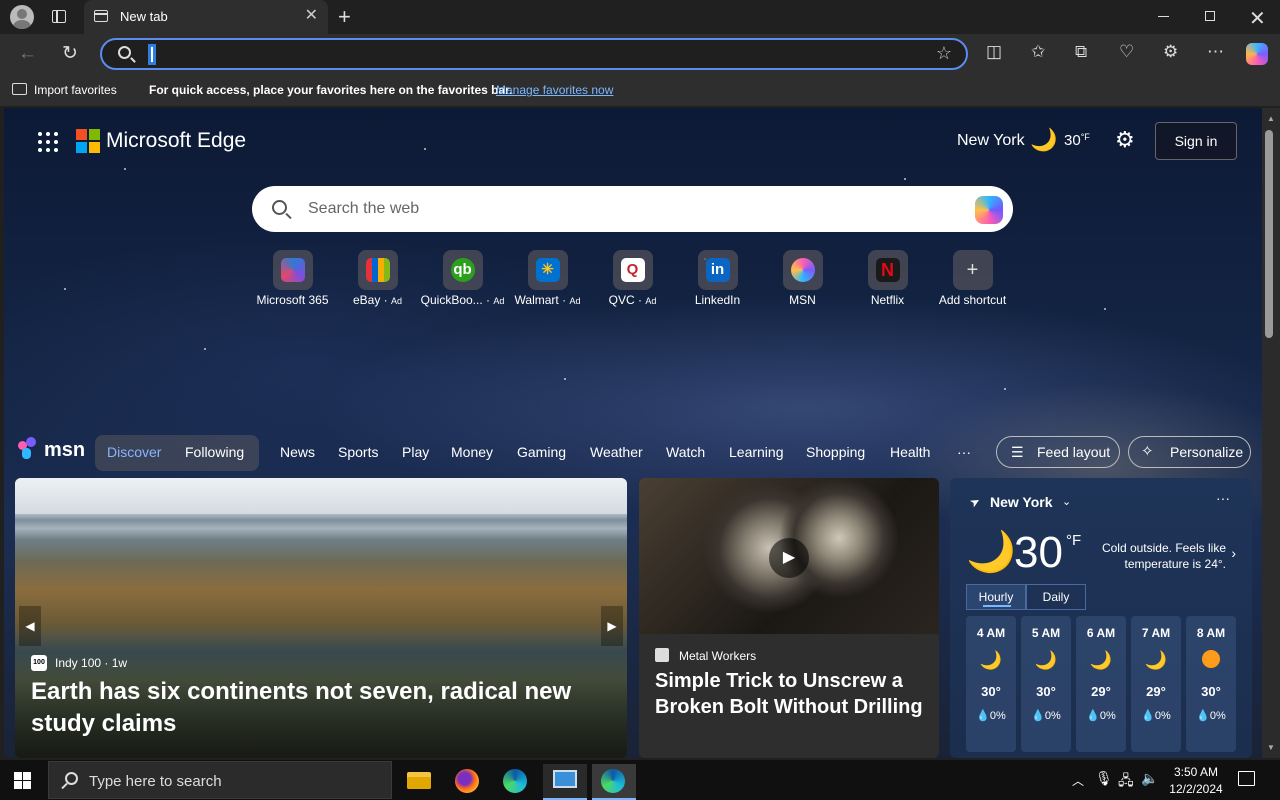 The image size is (1280, 800). Describe the element at coordinates (59, 16) in the screenshot. I see `vertical-tabs-icon` at that location.